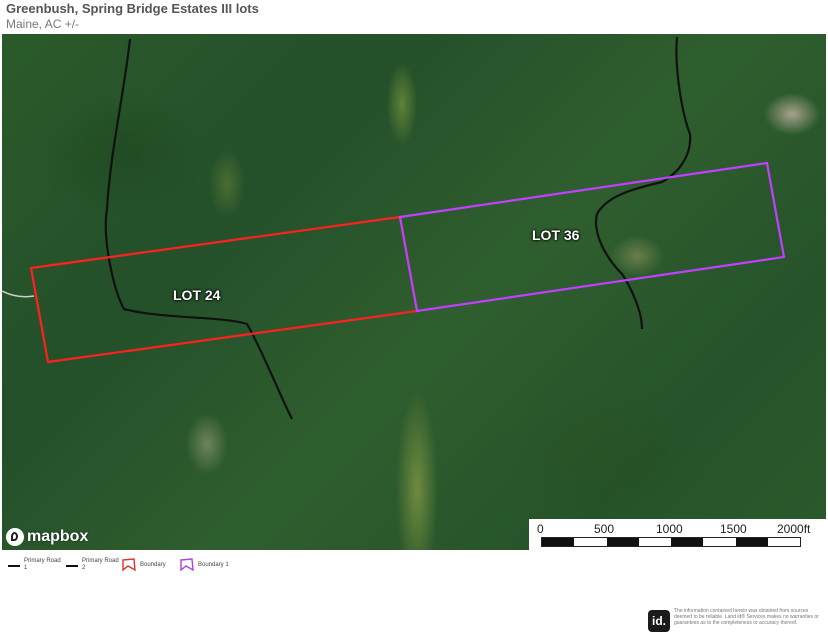  Describe the element at coordinates (144, 565) in the screenshot. I see `legend-item-boundary: Boundary` at that location.